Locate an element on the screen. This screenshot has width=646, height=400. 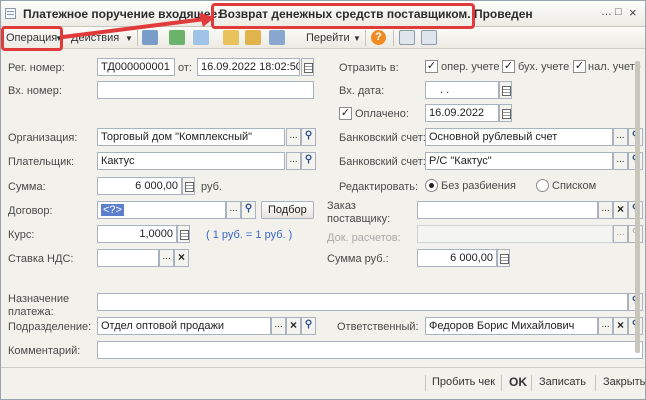
contract-field: <?> is located at coordinates (161, 210).